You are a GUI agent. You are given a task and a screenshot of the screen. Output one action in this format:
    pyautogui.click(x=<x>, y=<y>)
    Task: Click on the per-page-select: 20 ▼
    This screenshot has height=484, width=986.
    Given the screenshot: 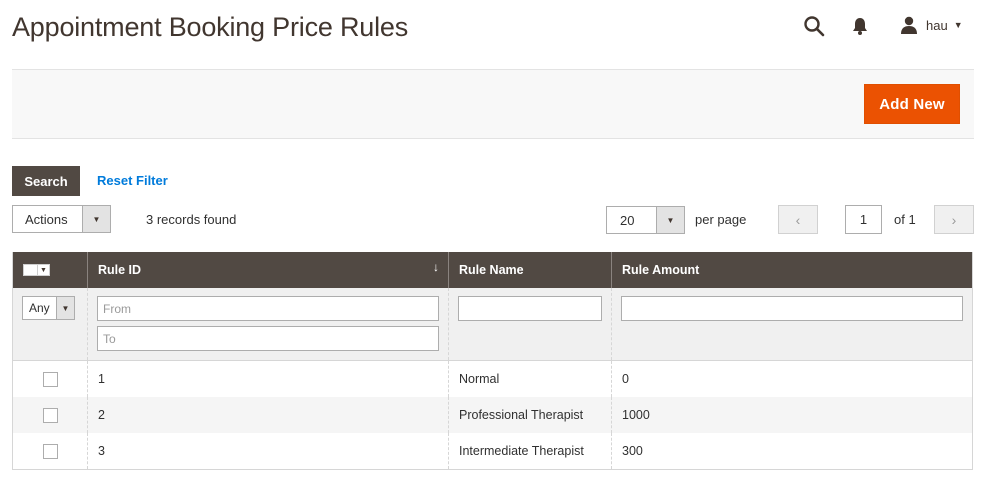 What is the action you would take?
    pyautogui.click(x=645, y=220)
    